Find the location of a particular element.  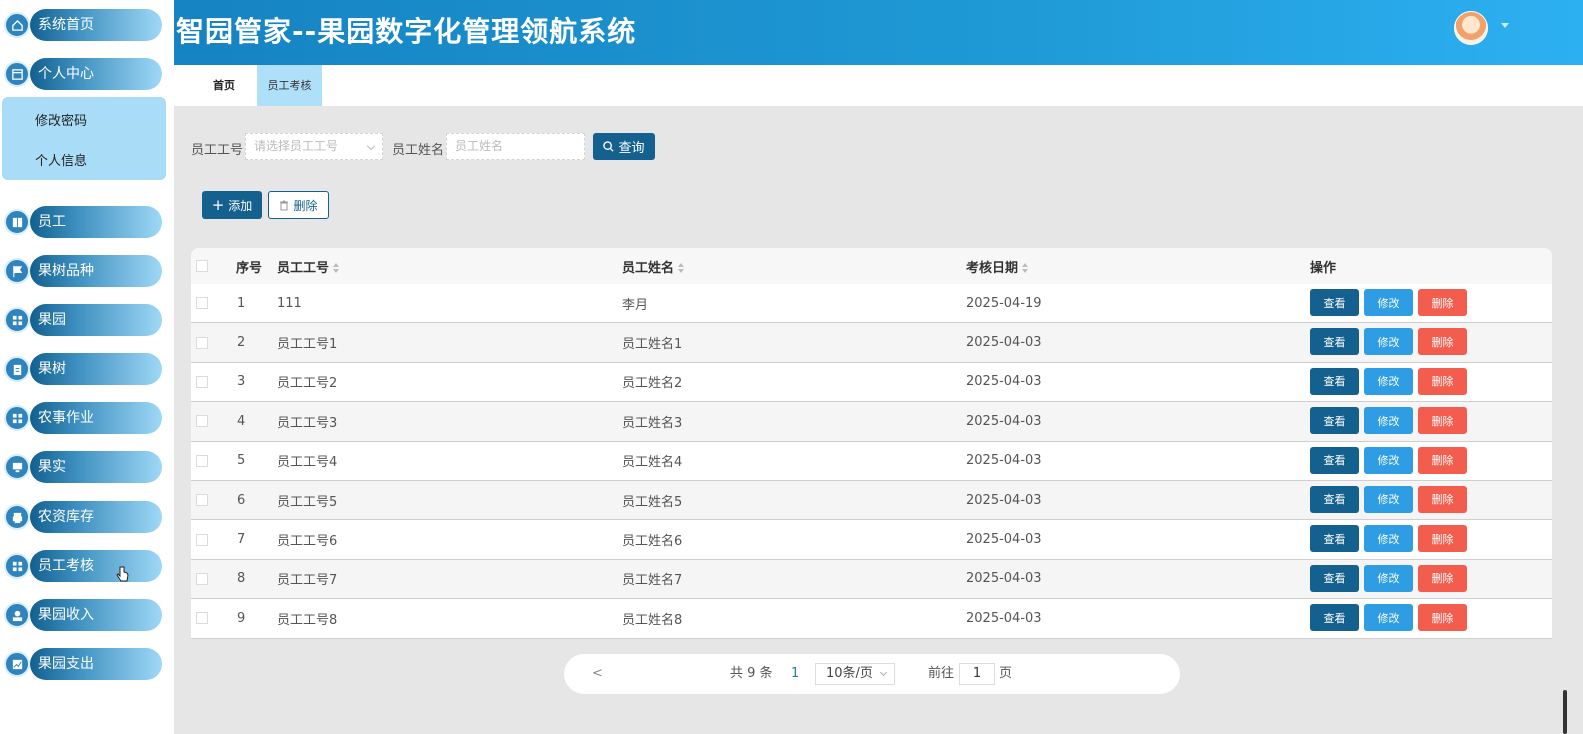

grid-icon is located at coordinates (17, 418).